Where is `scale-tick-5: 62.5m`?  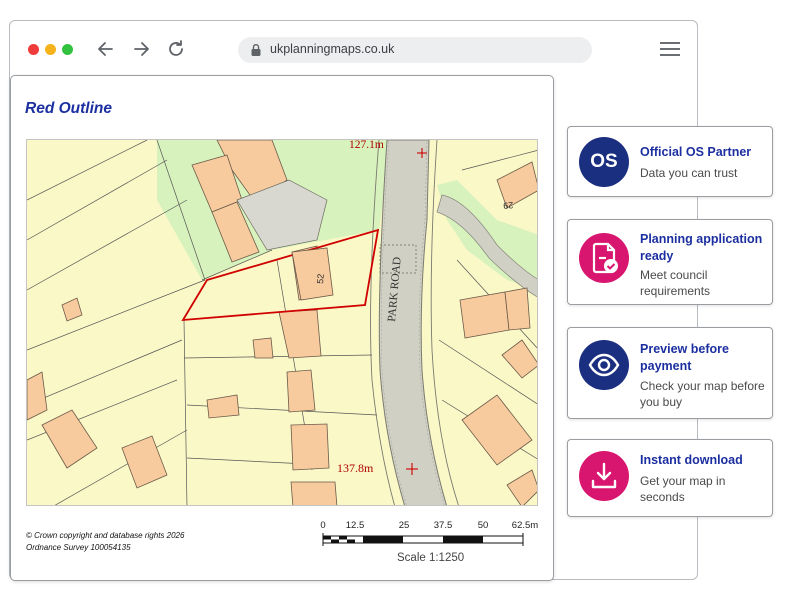
scale-tick-5: 62.5m is located at coordinates (525, 525).